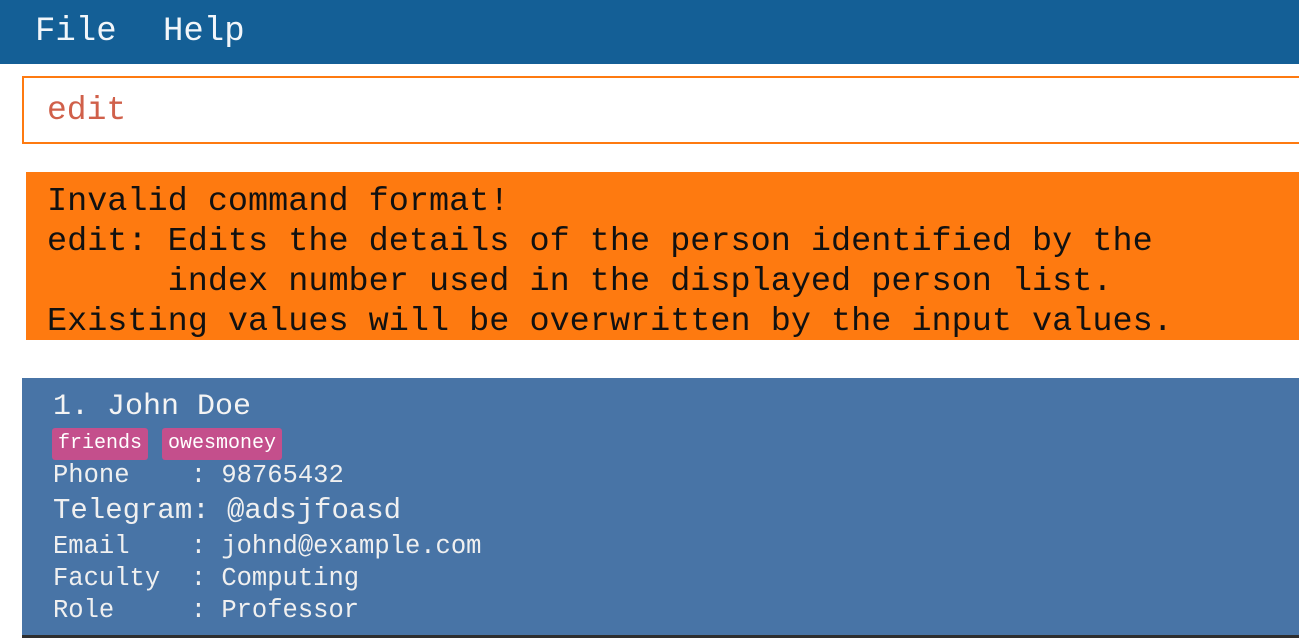  Describe the element at coordinates (206, 578) in the screenshot. I see `person-faculty: Faculty : Computing` at that location.